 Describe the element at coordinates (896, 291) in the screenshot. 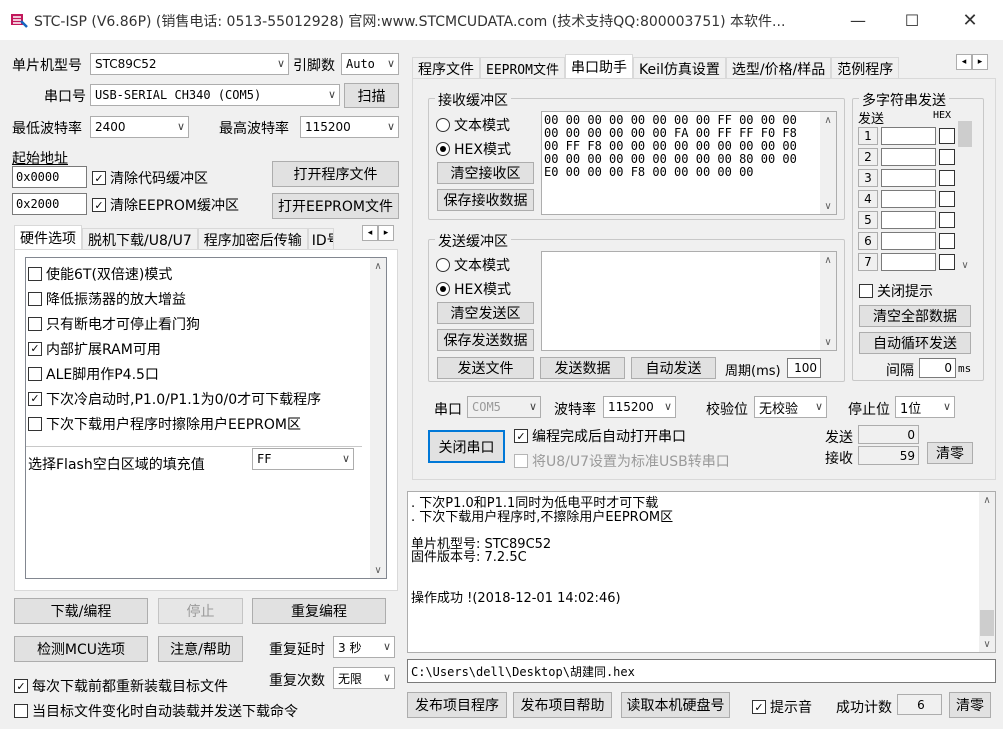

I see `close-hint-checkbox: 关闭提示` at that location.